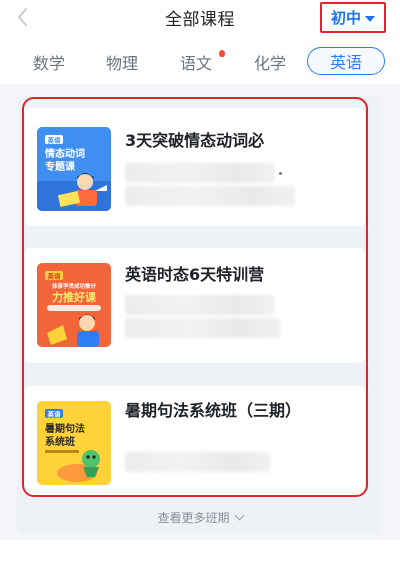 The image size is (400, 562). What do you see at coordinates (370, 18) in the screenshot?
I see `caret-down-icon` at bounding box center [370, 18].